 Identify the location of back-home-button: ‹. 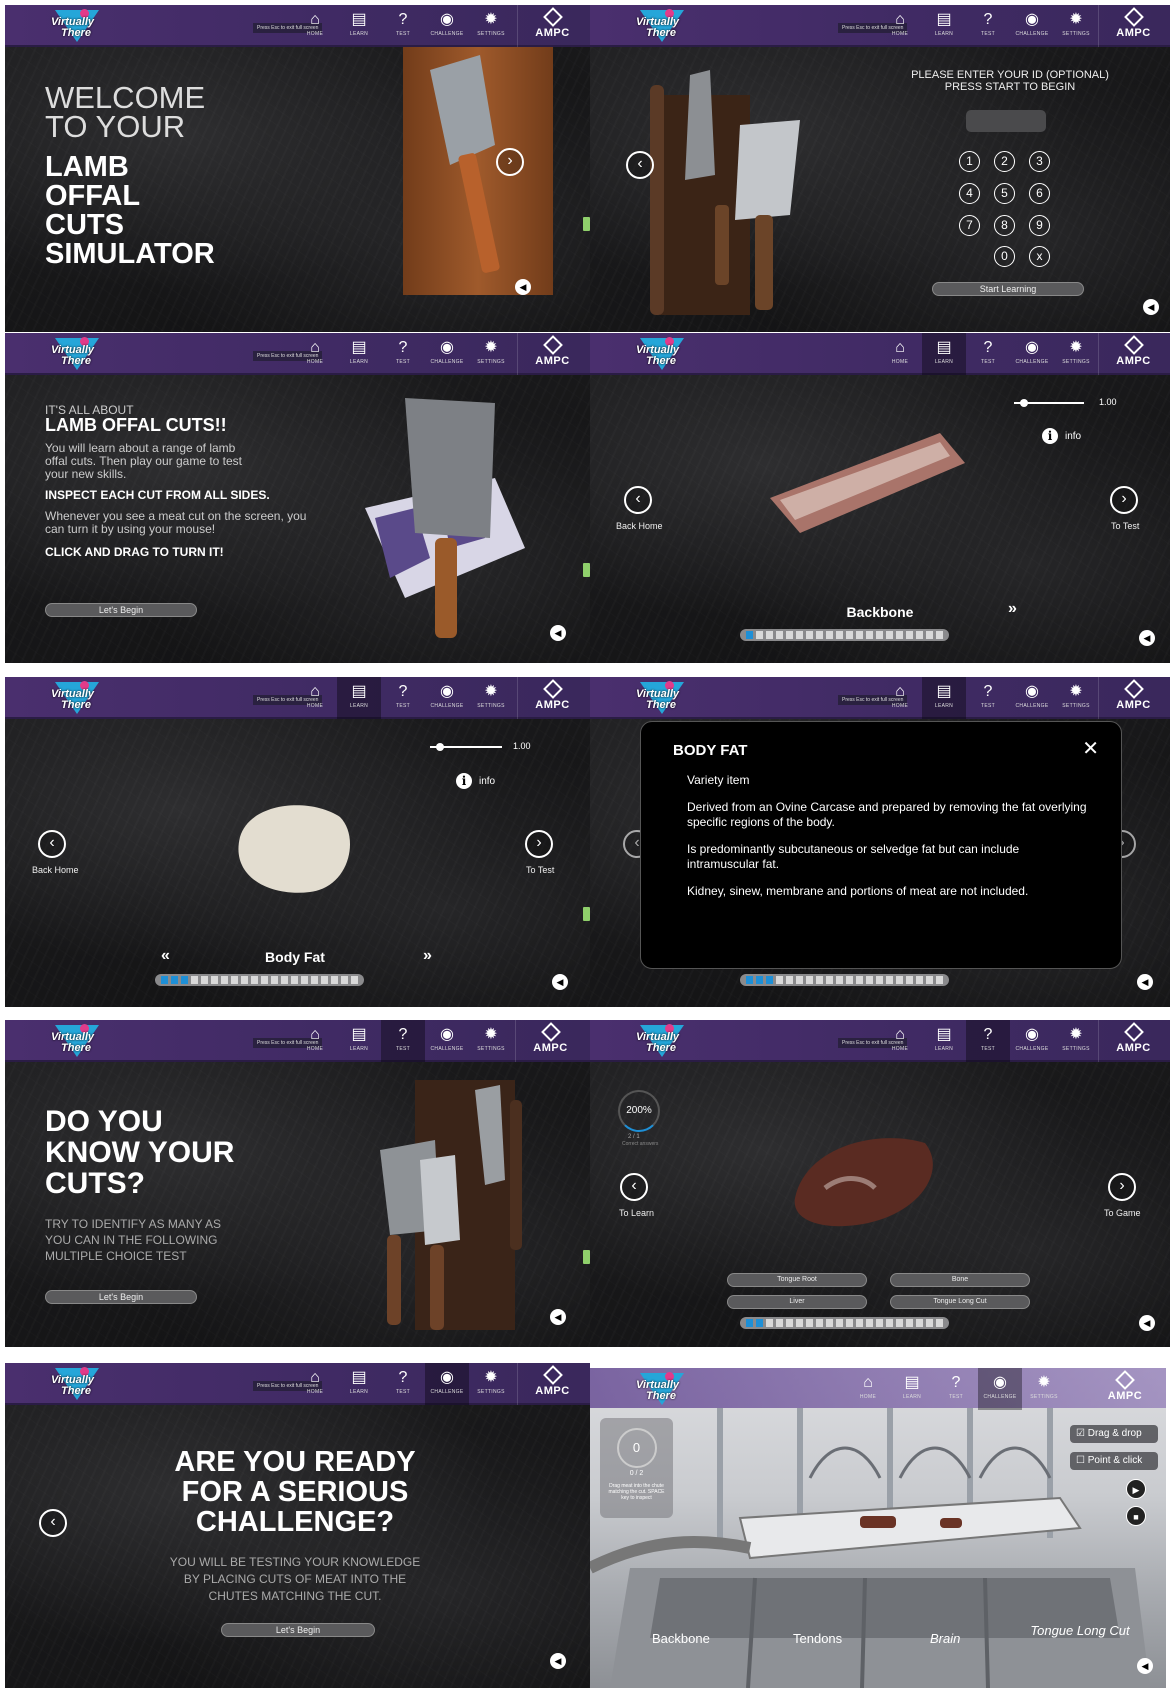
(638, 500).